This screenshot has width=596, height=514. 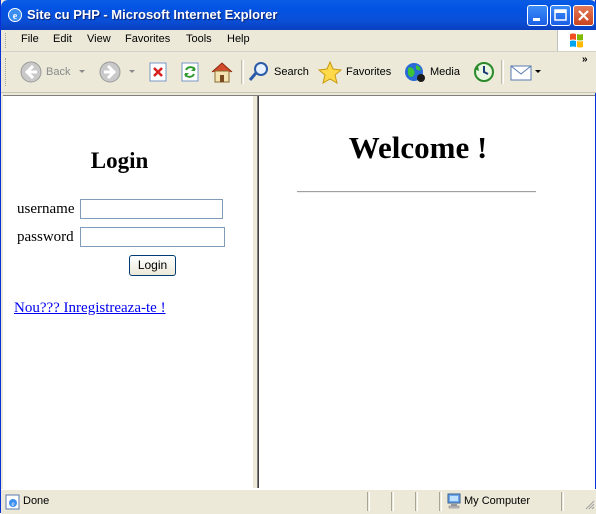 I want to click on standard-toolbar: Back Search Favorites Media, so click(x=298, y=72).